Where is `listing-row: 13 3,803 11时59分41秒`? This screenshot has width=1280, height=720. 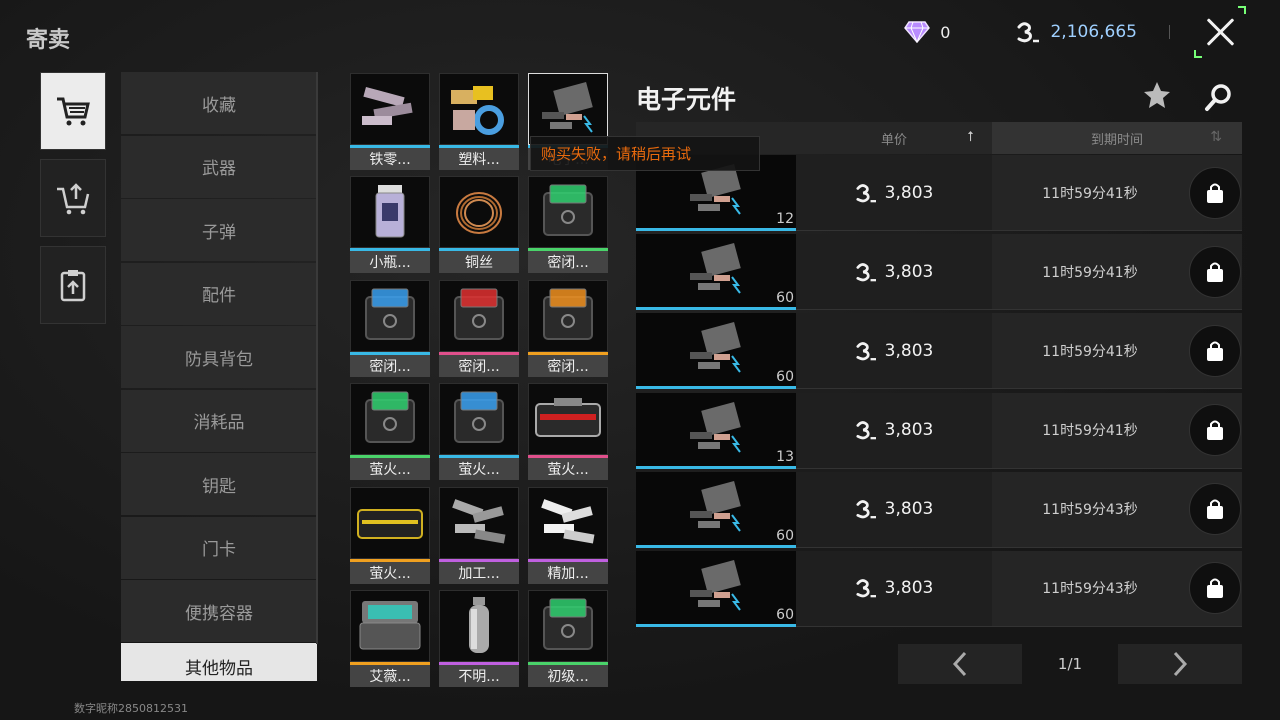 listing-row: 13 3,803 11时59分41秒 is located at coordinates (939, 430).